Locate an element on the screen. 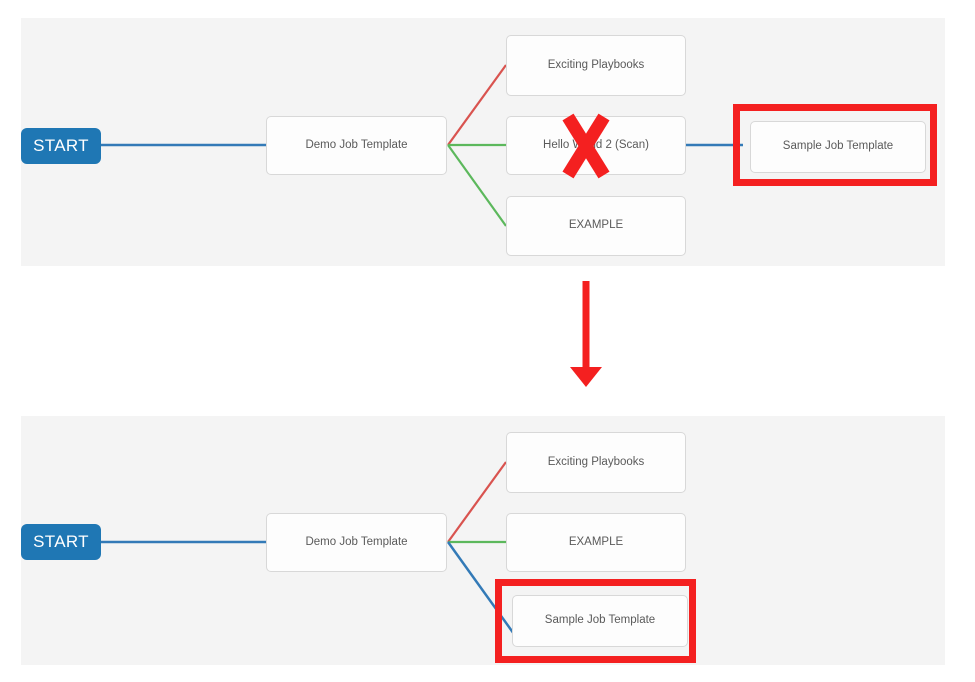 The height and width of the screenshot is (682, 975). highlight-box-sample-job-template-after is located at coordinates (595, 621).